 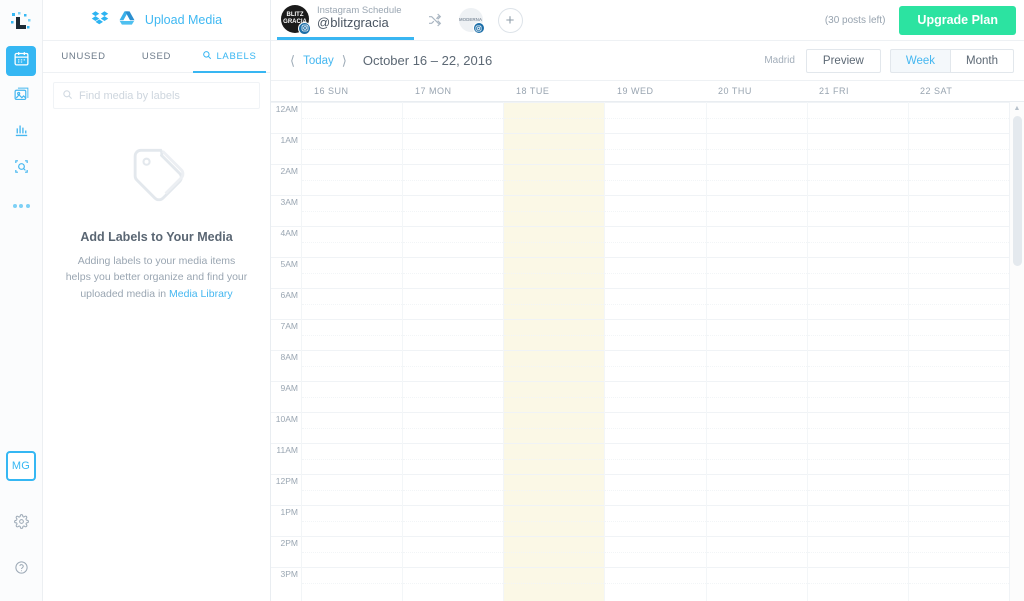 I want to click on view-week-button: Week, so click(x=920, y=60).